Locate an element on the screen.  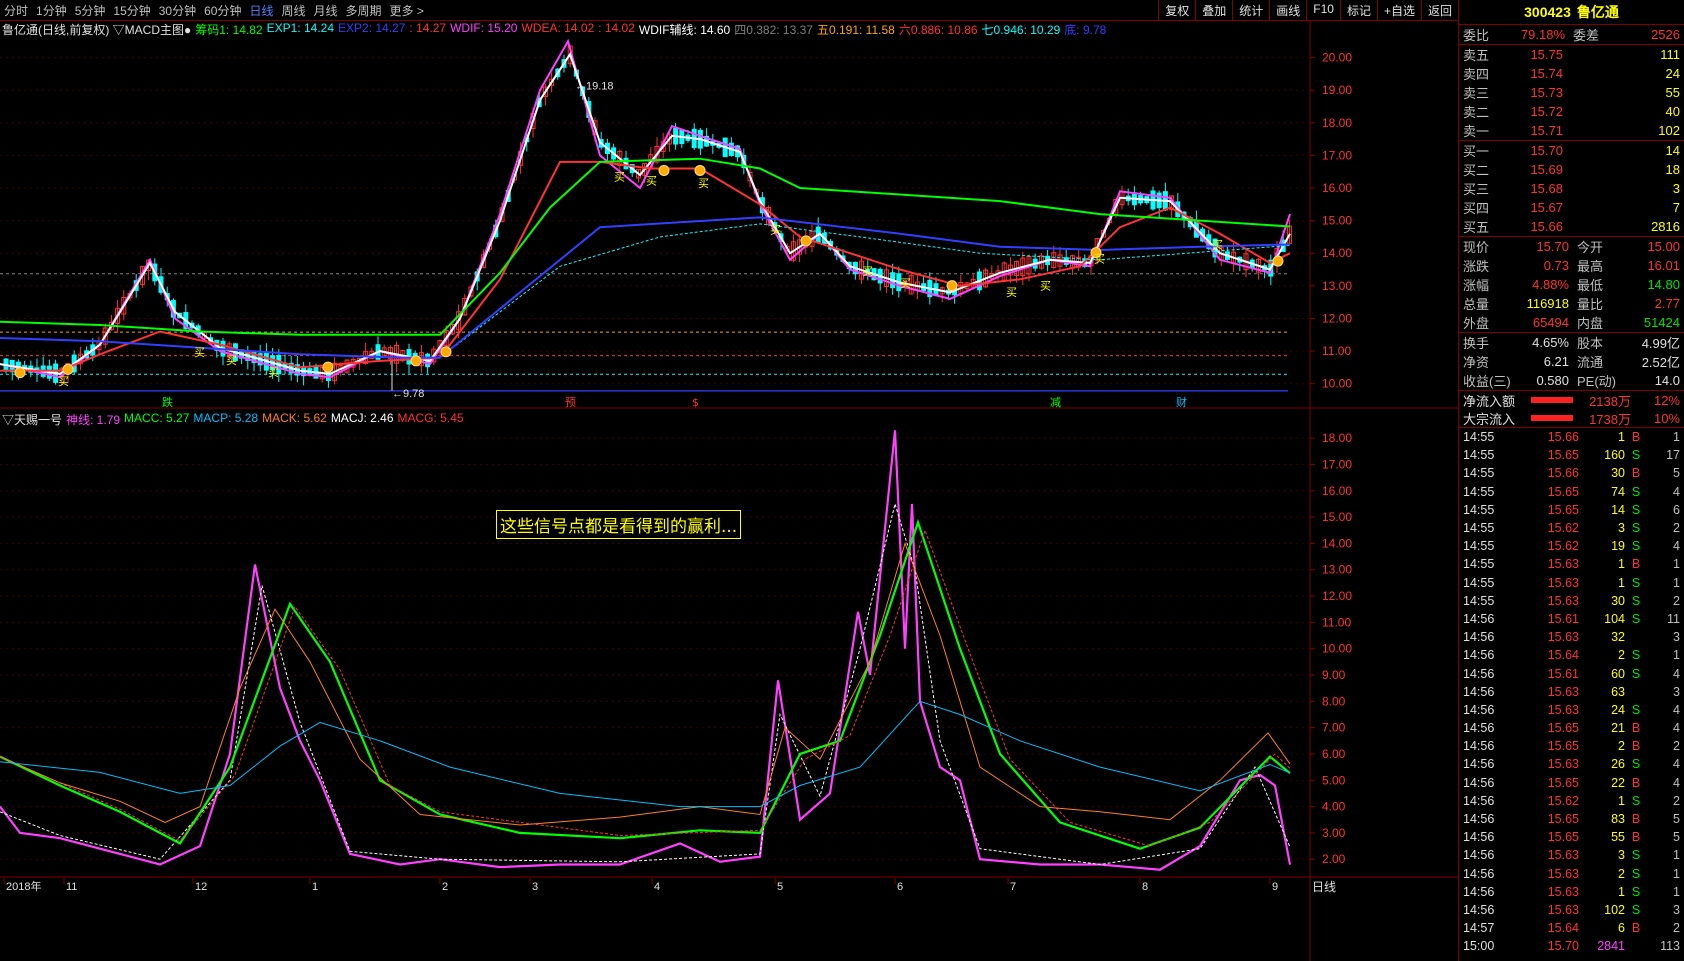
stat-label: 今开 is located at coordinates (1590, 247).